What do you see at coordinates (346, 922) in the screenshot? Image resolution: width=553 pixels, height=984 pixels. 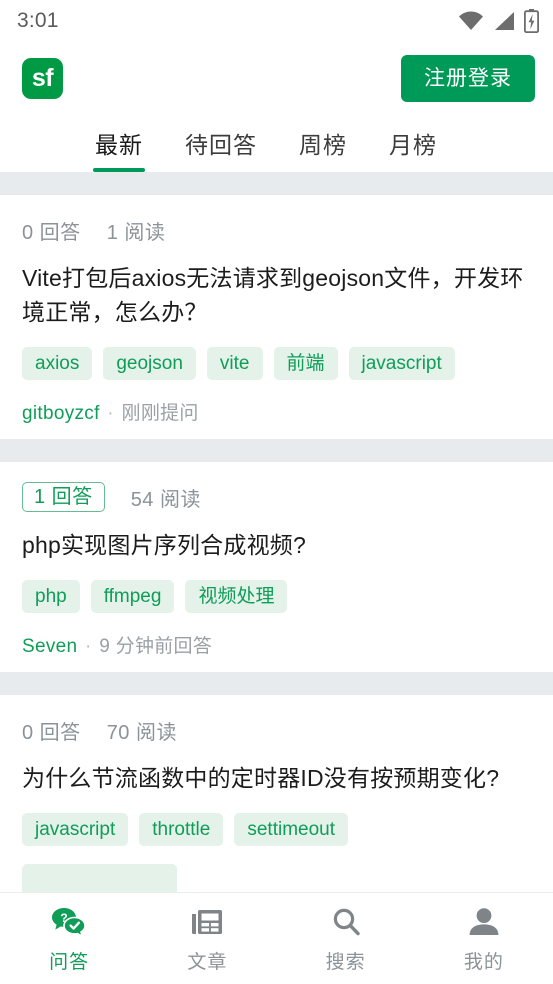 I see `search-icon` at bounding box center [346, 922].